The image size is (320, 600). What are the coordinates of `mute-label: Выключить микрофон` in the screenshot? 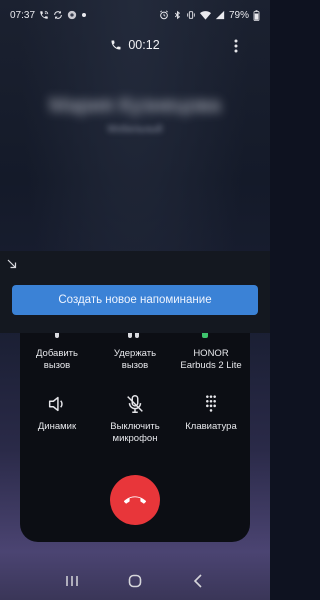 It's located at (135, 432).